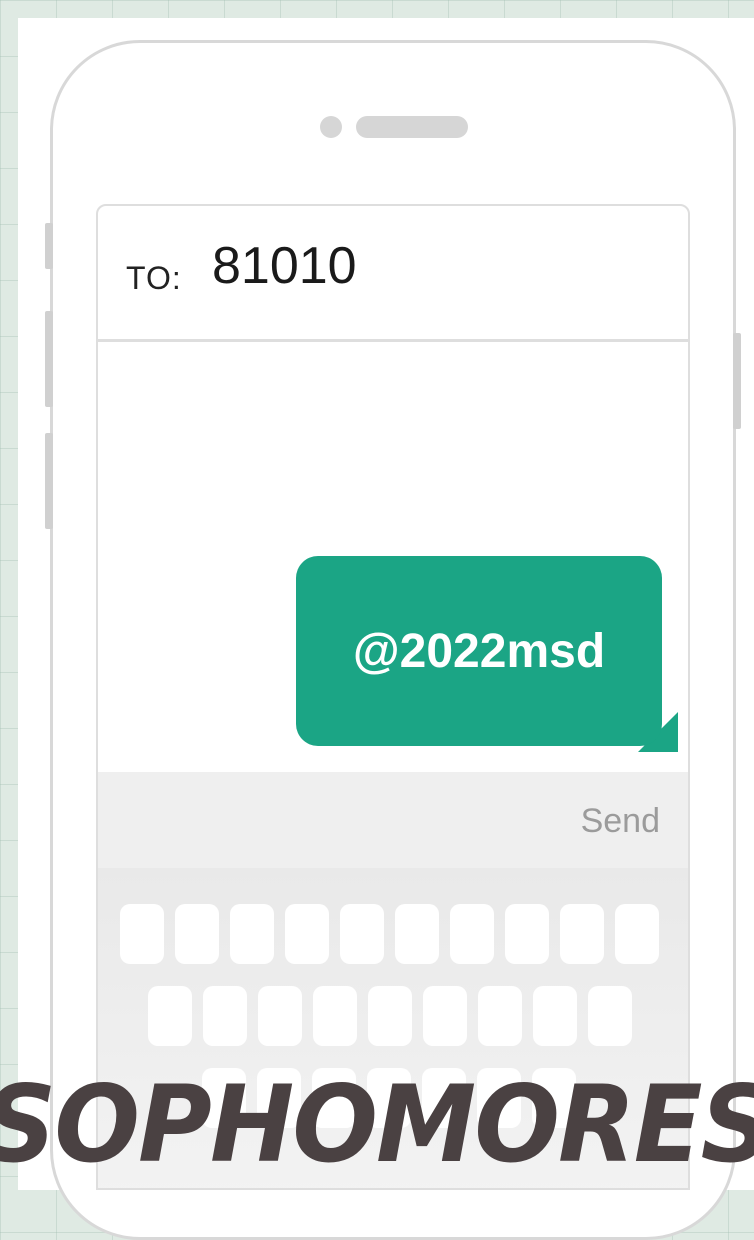  What do you see at coordinates (393, 274) in the screenshot?
I see `recipient-bar: TO: 81010` at bounding box center [393, 274].